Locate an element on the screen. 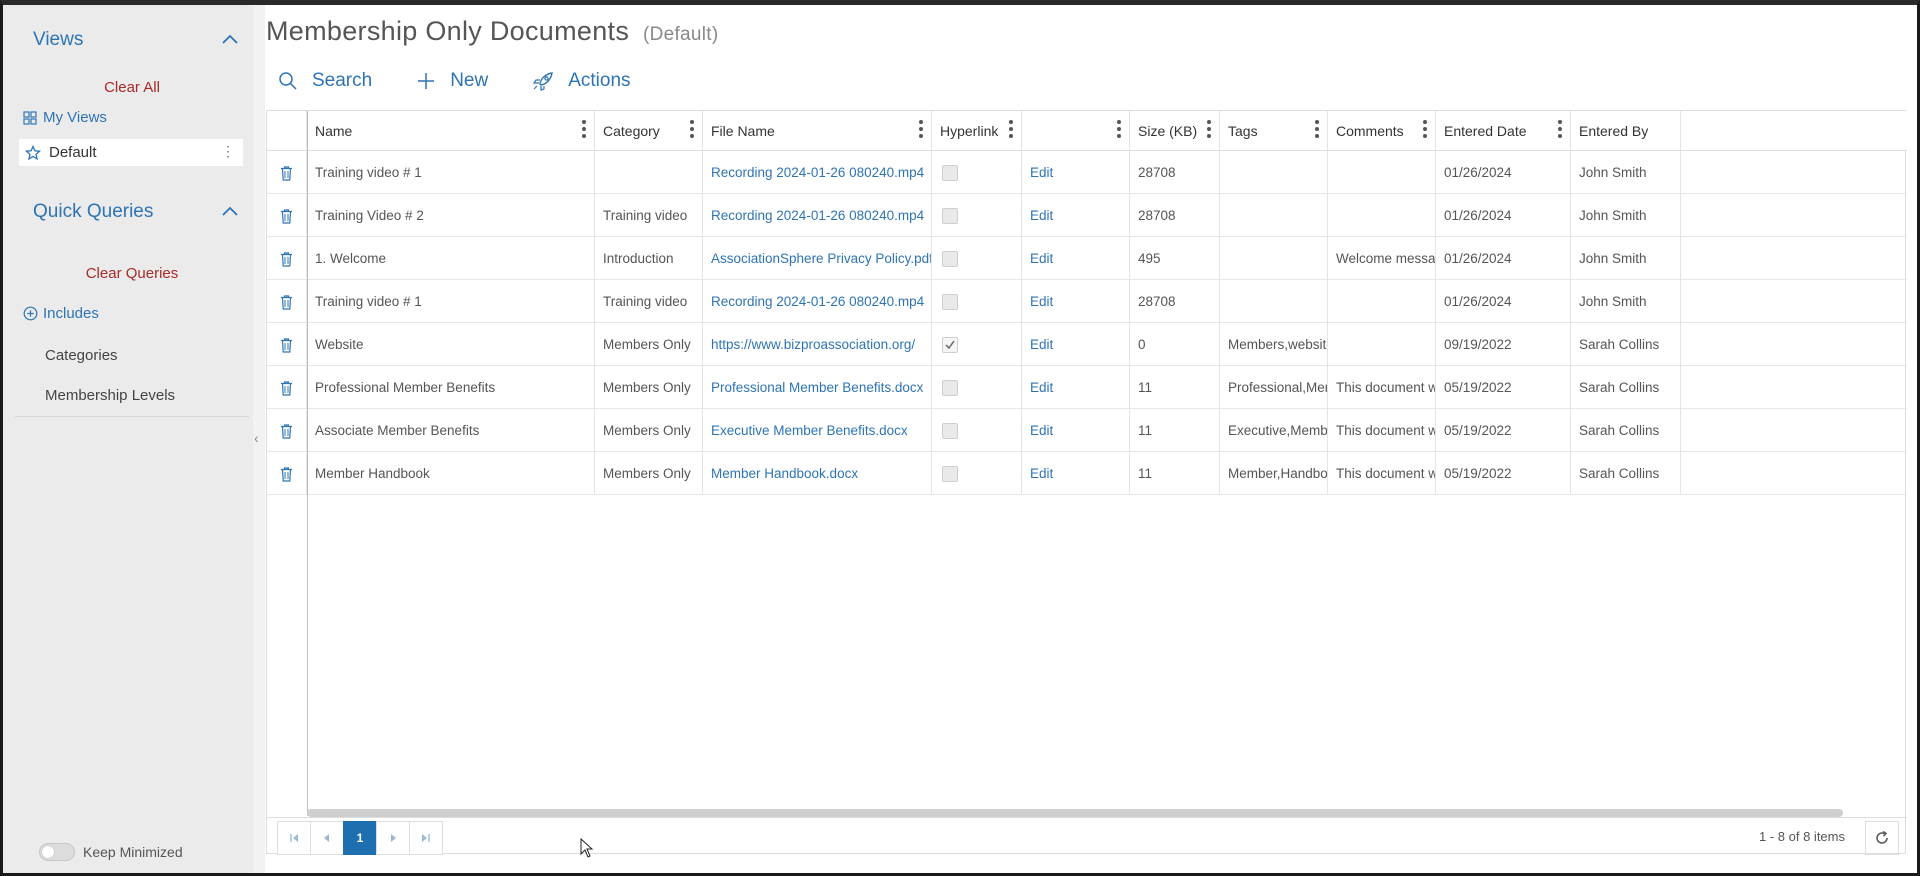 Image resolution: width=1920 pixels, height=876 pixels. pager-buttons: 1 is located at coordinates (360, 838).